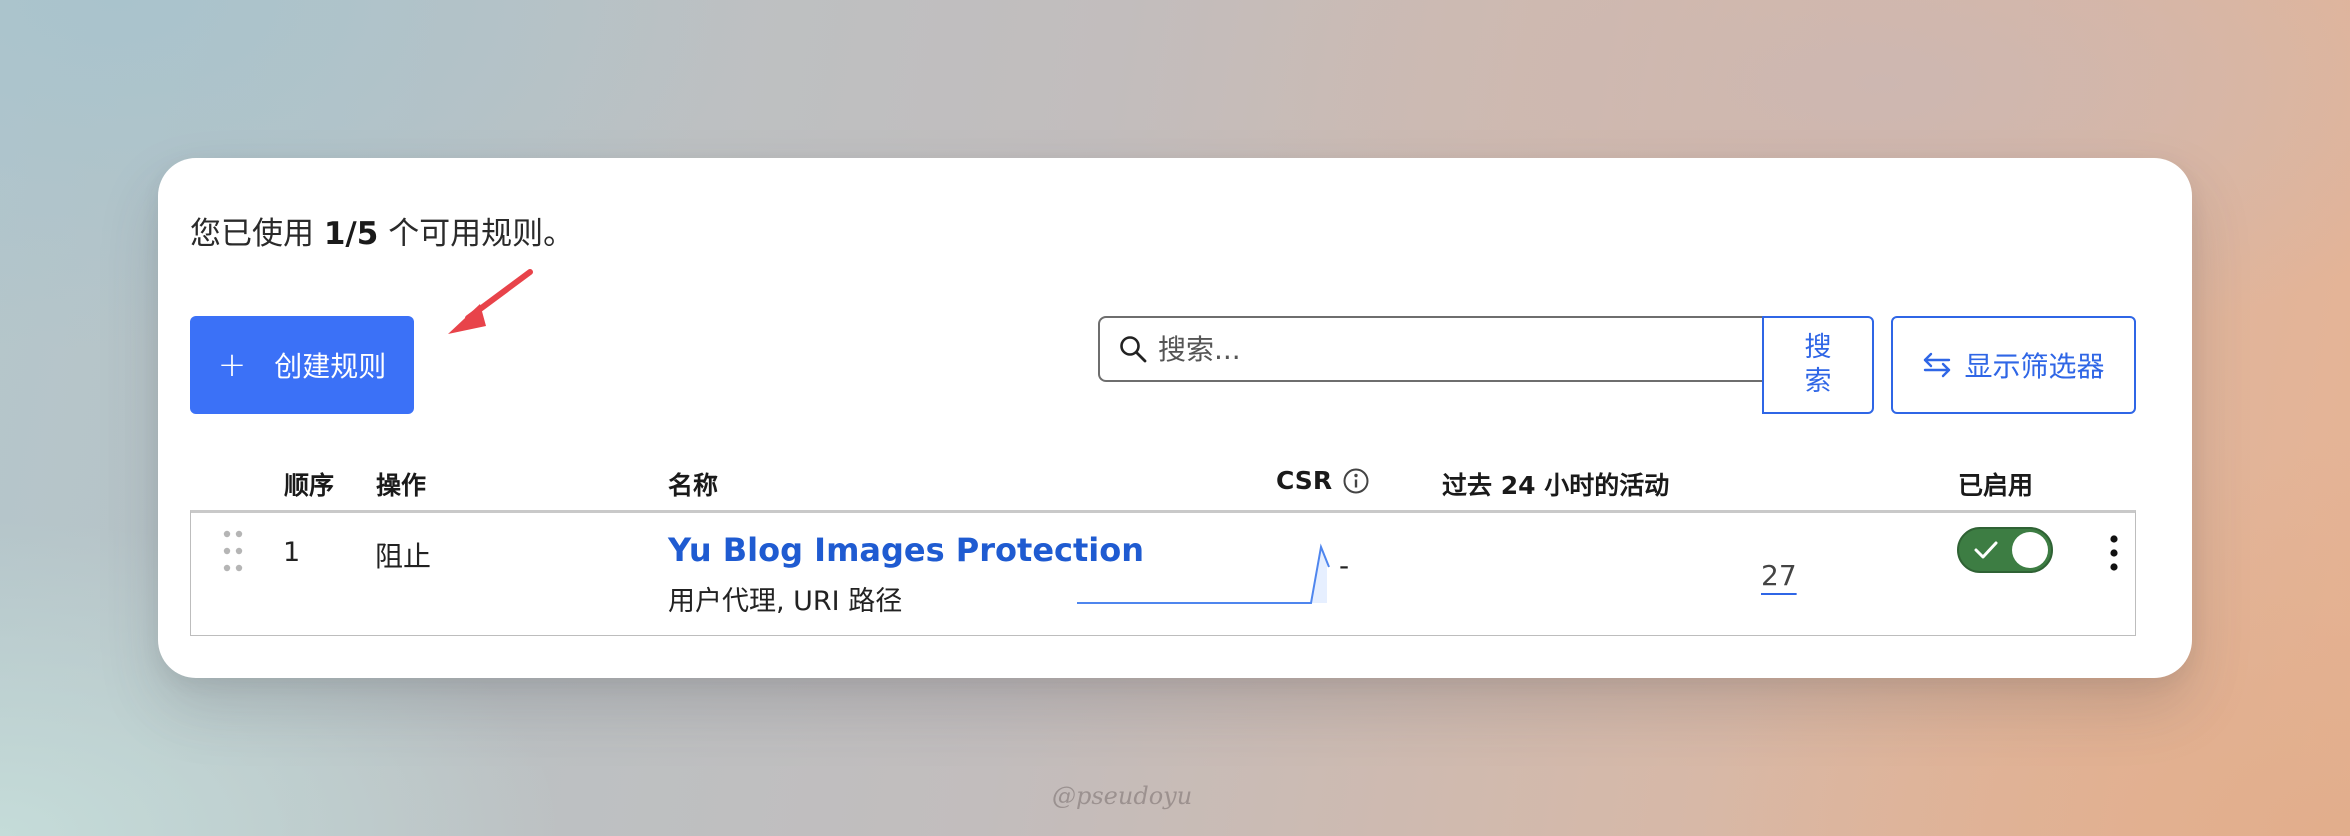  What do you see at coordinates (233, 551) in the screenshot?
I see `drag-handle-icon` at bounding box center [233, 551].